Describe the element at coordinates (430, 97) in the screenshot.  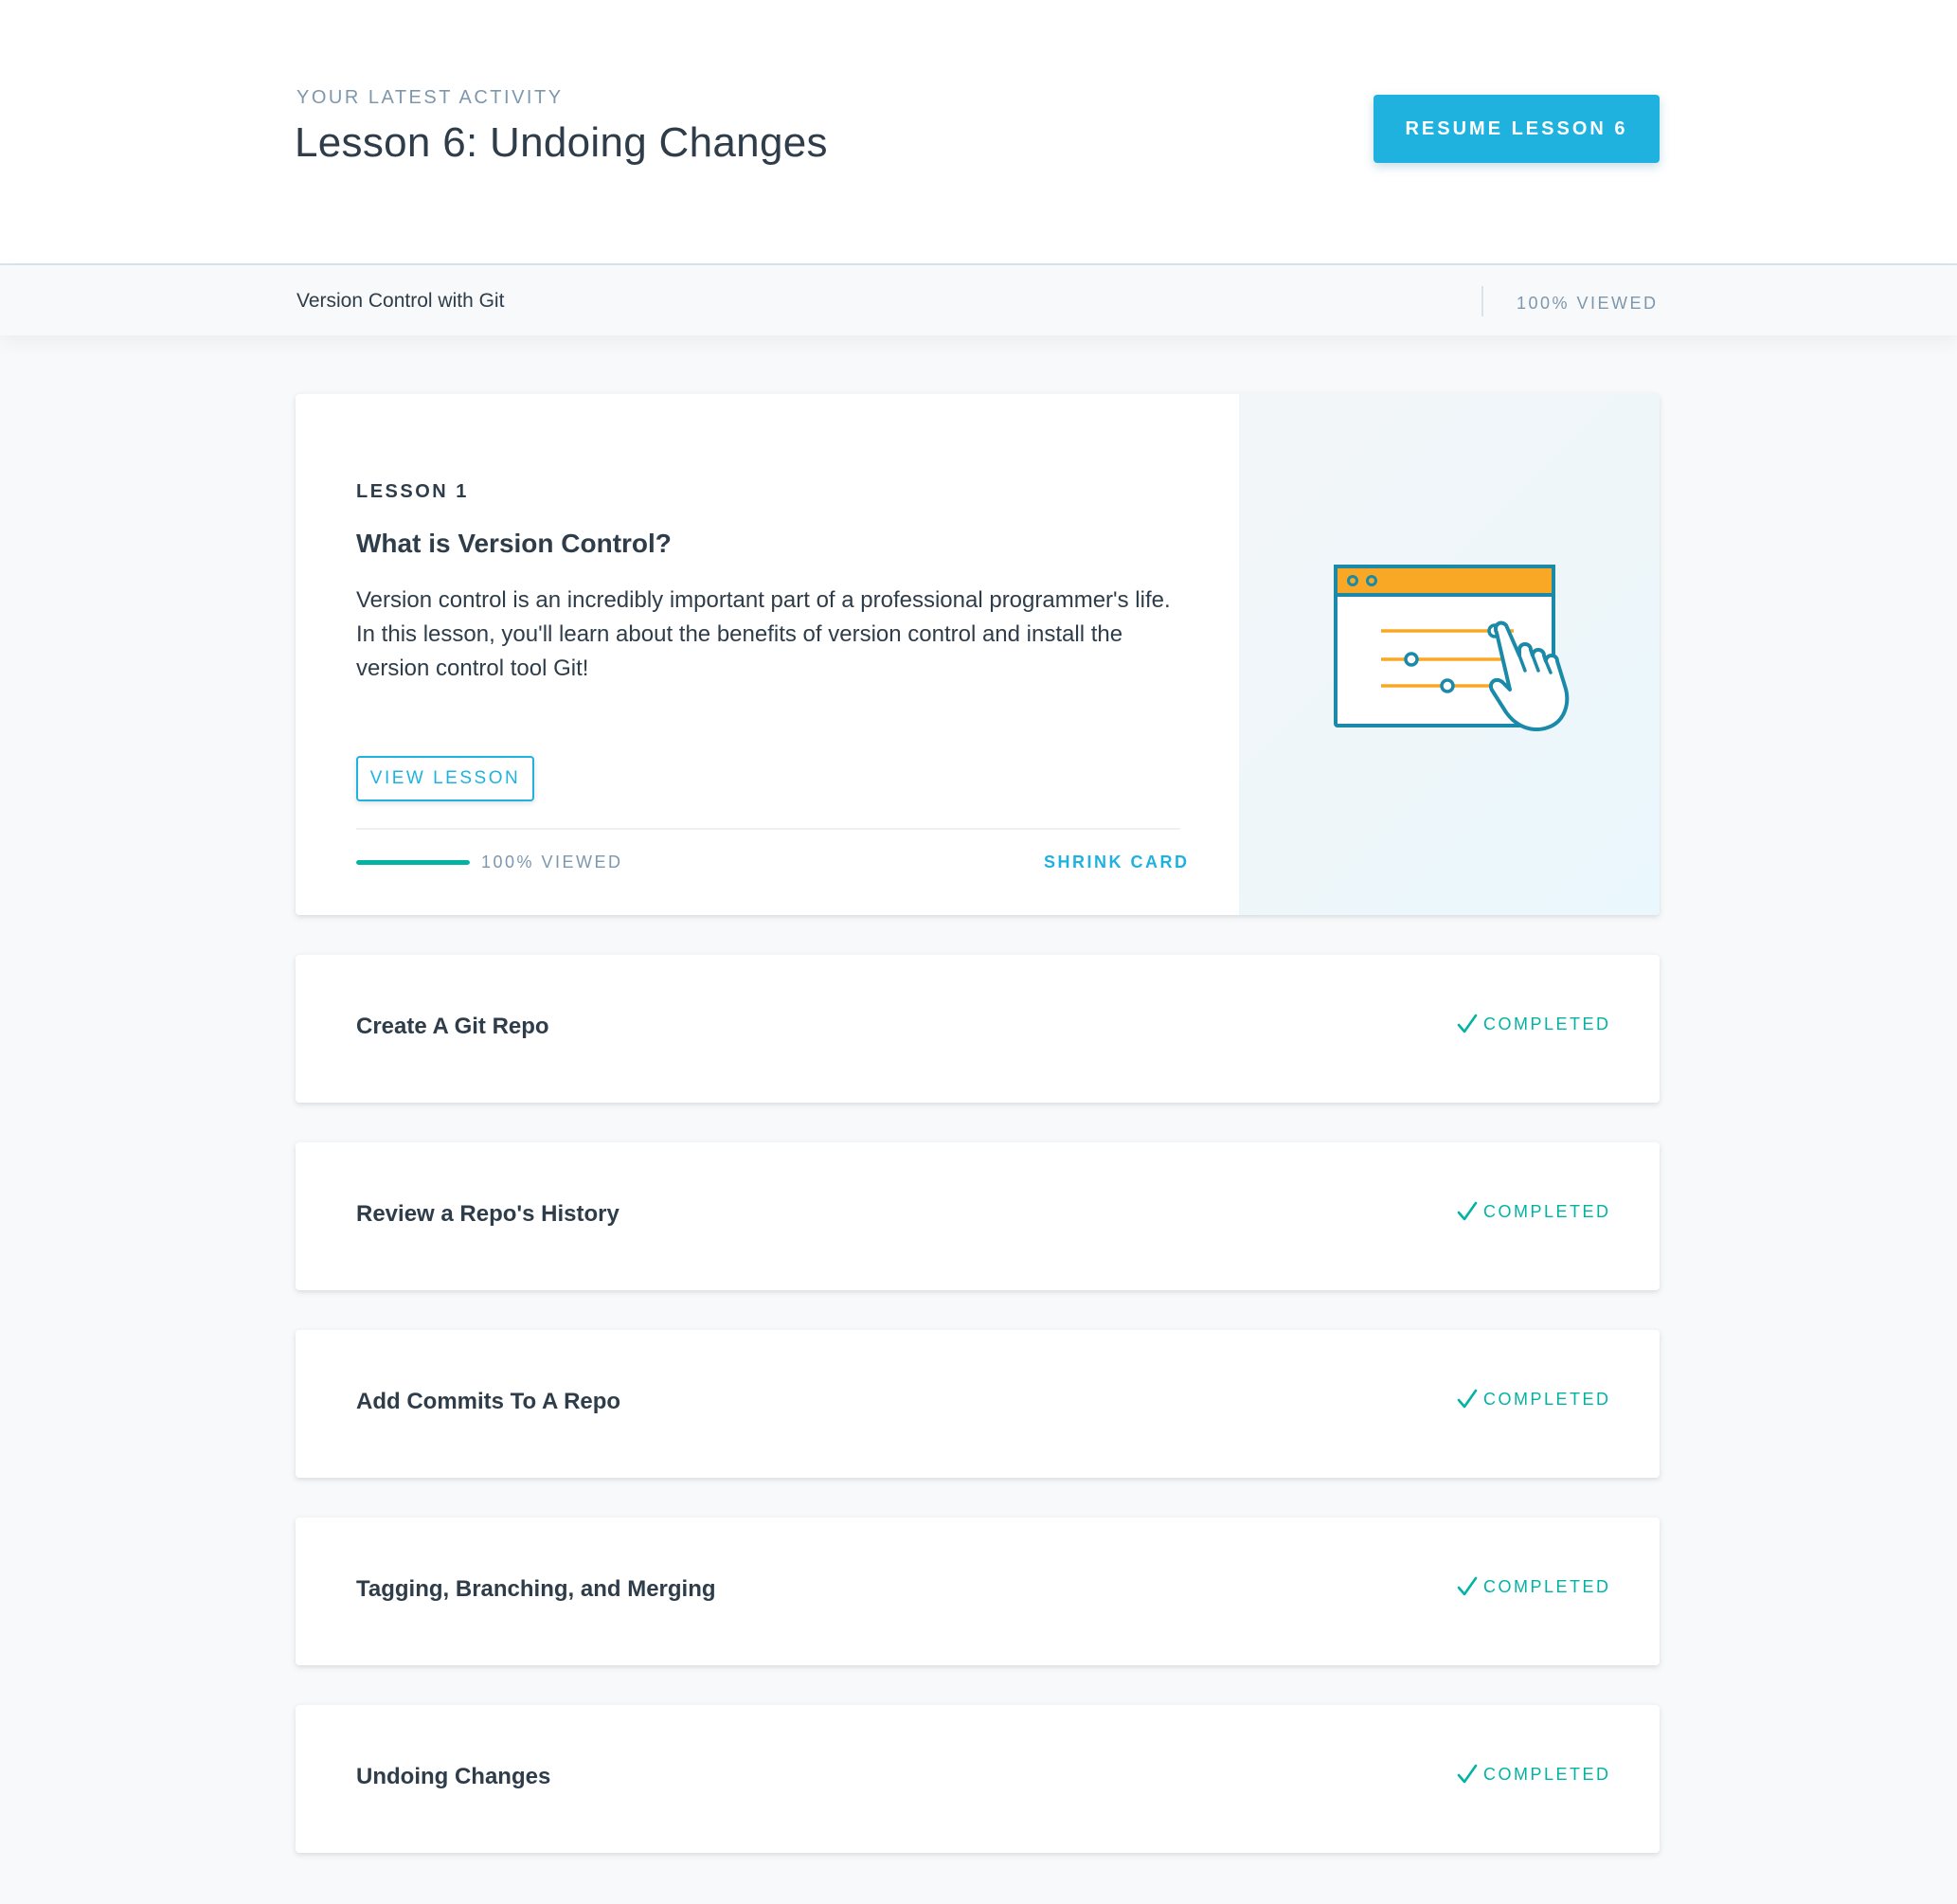
I see `latest-activity-label: YOUR LATEST ACTIVITY` at that location.